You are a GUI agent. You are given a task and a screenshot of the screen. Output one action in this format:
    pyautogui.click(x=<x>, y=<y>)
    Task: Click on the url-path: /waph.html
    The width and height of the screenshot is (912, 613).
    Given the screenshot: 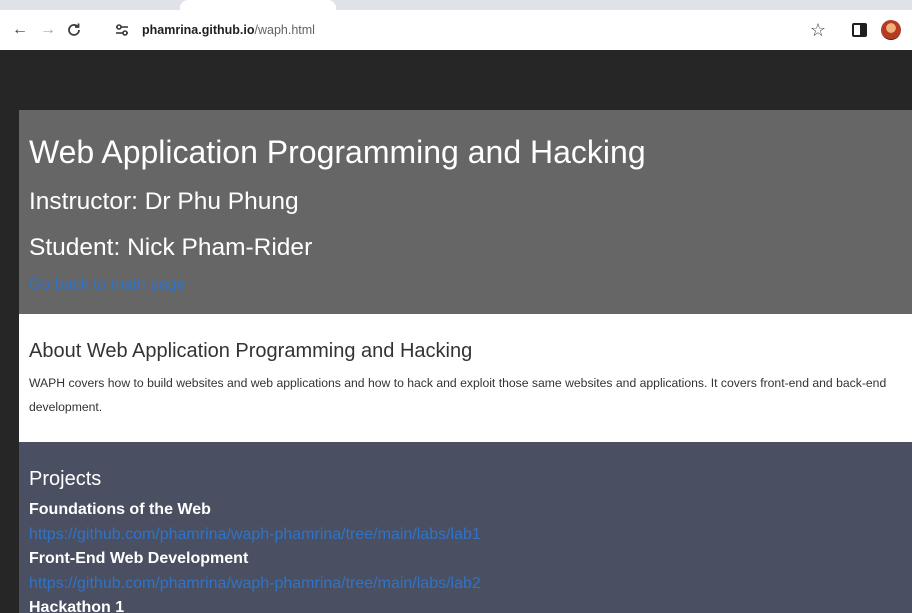 What is the action you would take?
    pyautogui.click(x=284, y=30)
    